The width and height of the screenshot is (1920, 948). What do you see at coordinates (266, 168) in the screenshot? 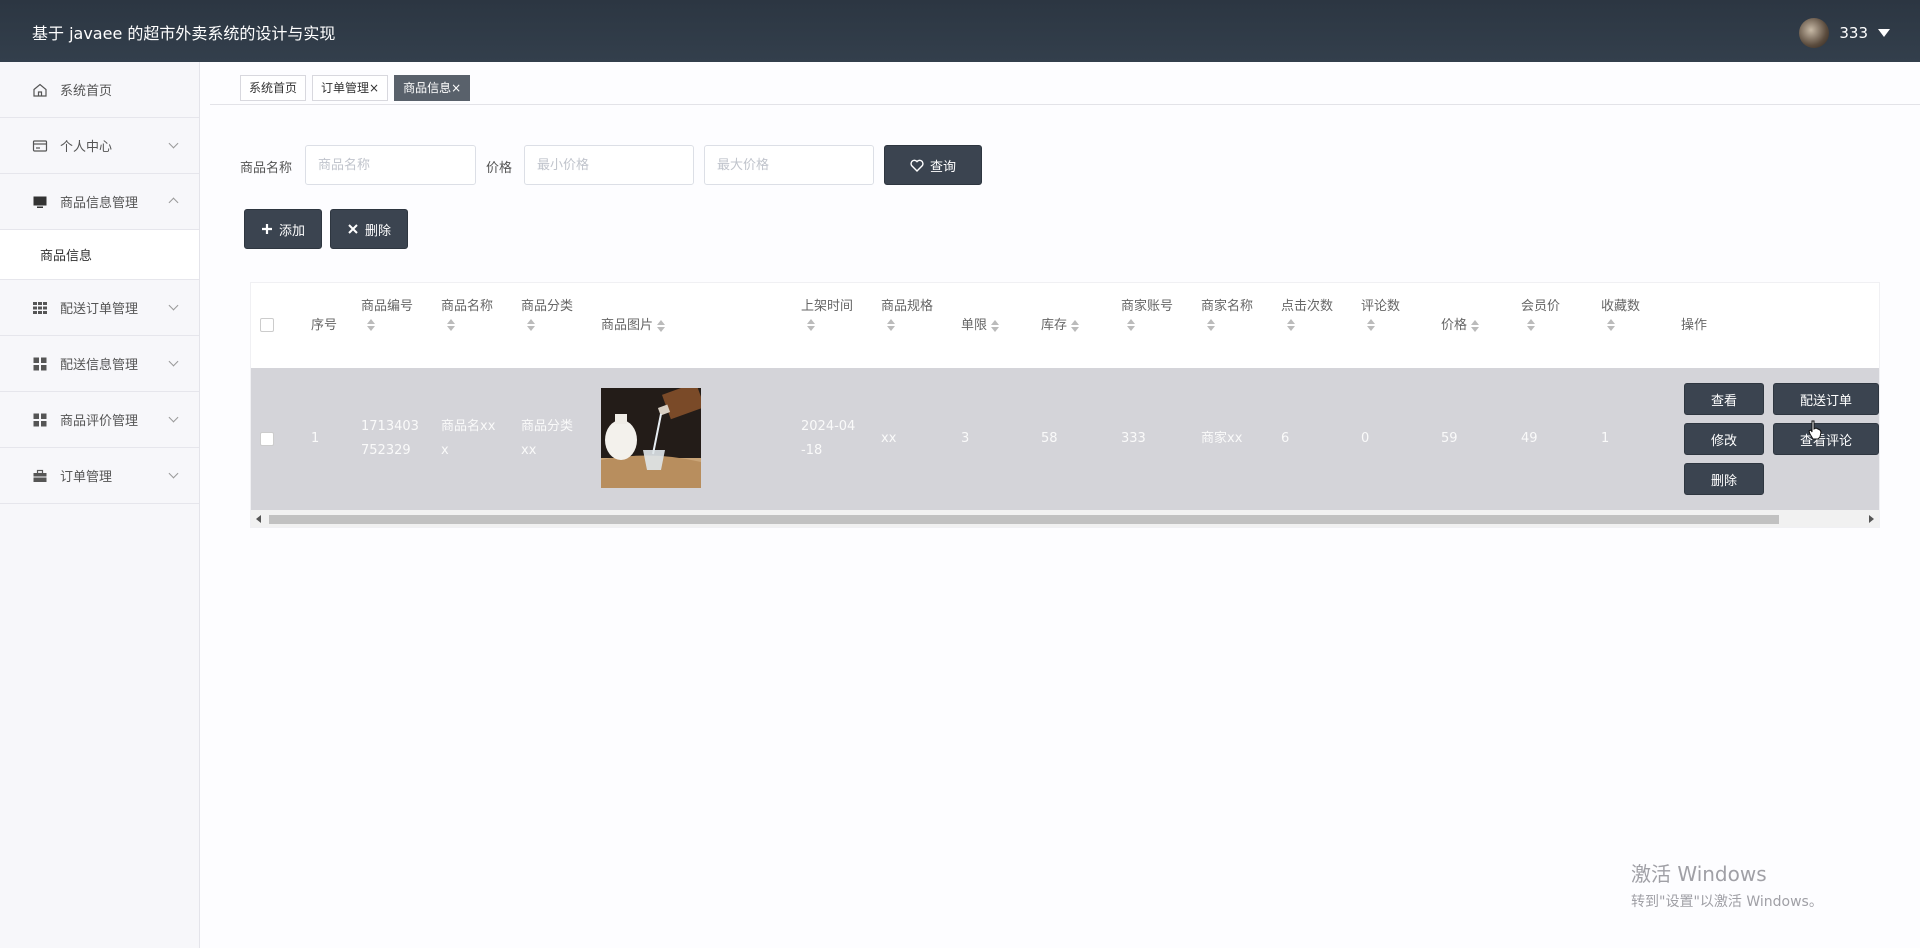
I see `product-name-label: 商品名称` at bounding box center [266, 168].